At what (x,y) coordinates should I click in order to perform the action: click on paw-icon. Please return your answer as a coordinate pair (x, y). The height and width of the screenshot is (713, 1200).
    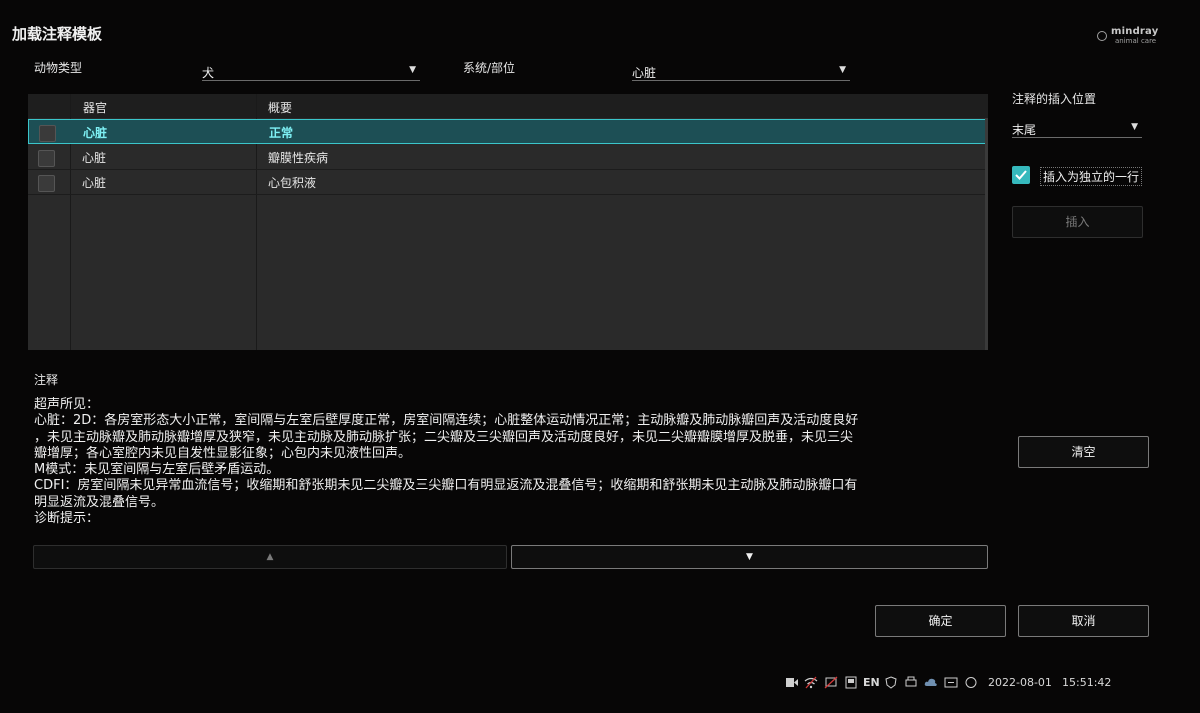
    Looking at the image, I should click on (1102, 36).